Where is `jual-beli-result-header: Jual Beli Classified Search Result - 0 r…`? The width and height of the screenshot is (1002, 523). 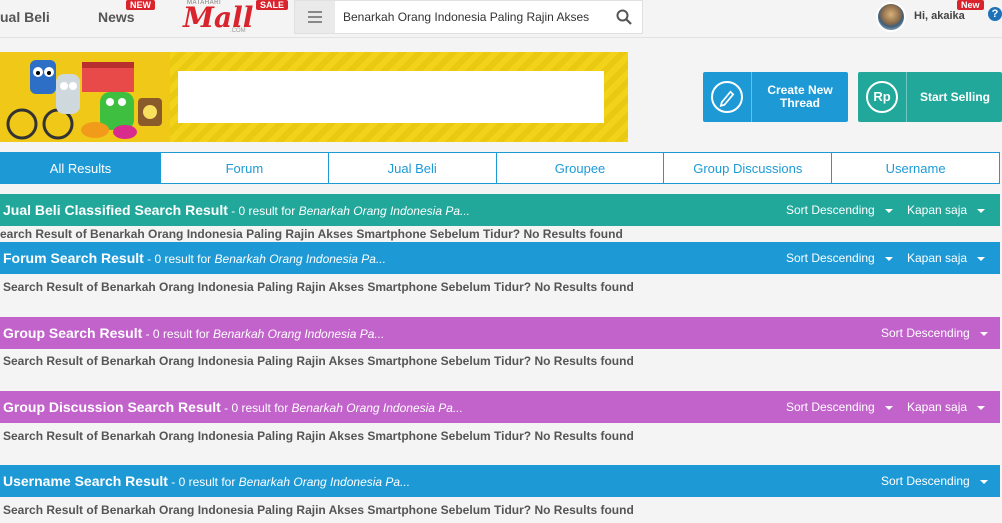 jual-beli-result-header: Jual Beli Classified Search Result - 0 r… is located at coordinates (500, 210).